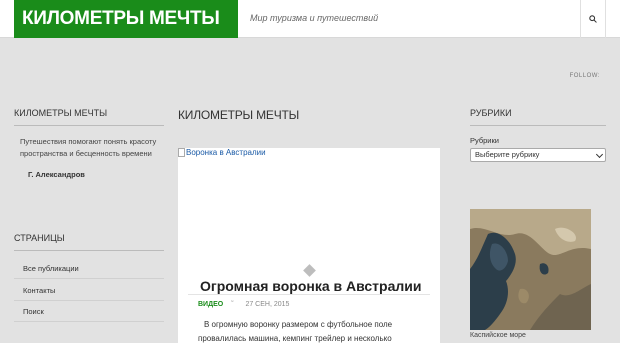 Image resolution: width=620 pixels, height=343 pixels. Describe the element at coordinates (484, 140) in the screenshot. I see `rubrics-label: Рубрики` at that location.